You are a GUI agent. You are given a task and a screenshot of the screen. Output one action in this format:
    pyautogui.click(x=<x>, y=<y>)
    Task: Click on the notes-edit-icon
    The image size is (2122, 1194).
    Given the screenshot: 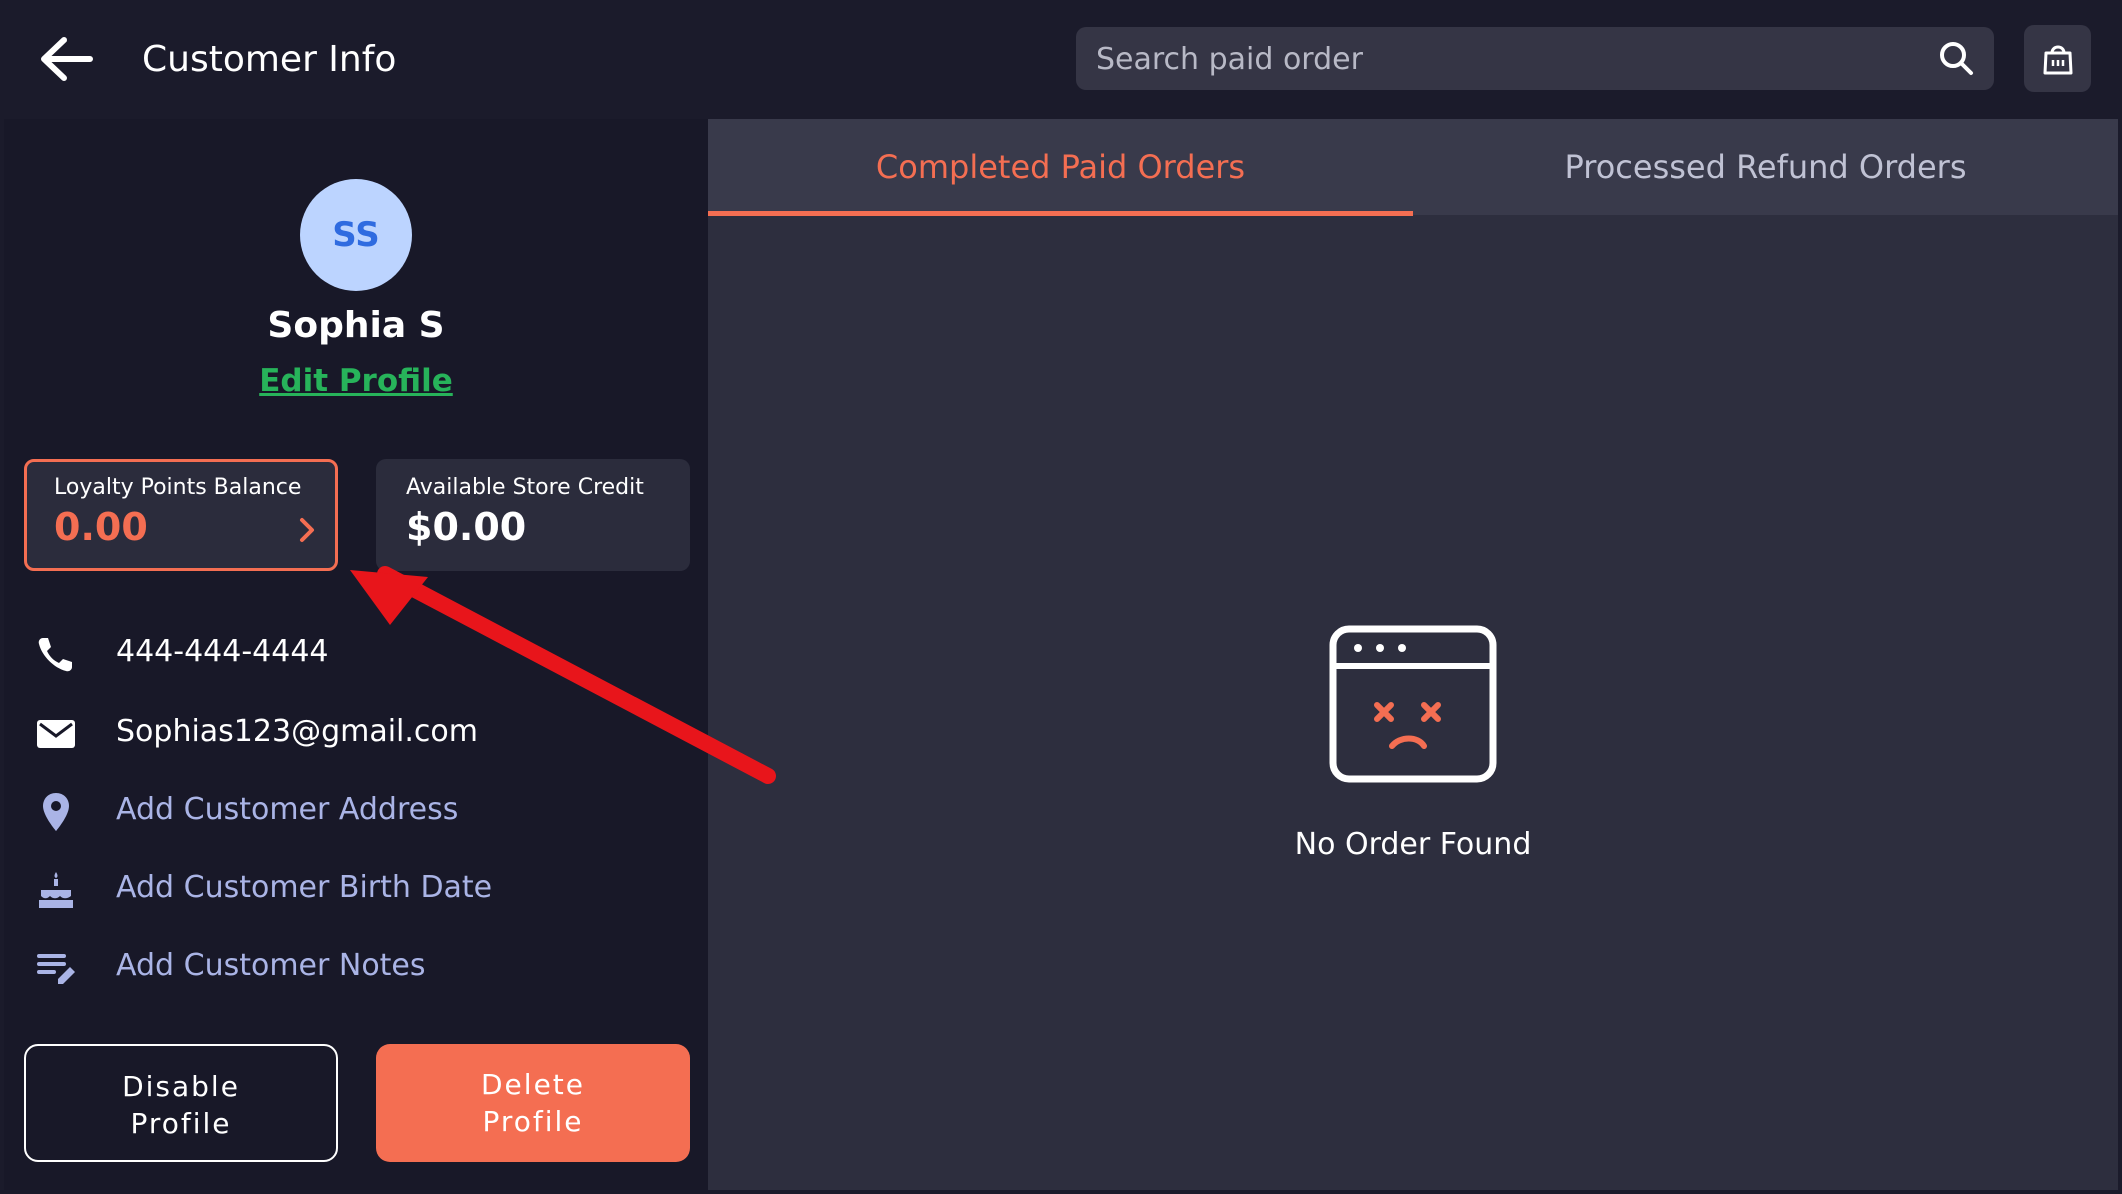 What is the action you would take?
    pyautogui.click(x=56, y=969)
    